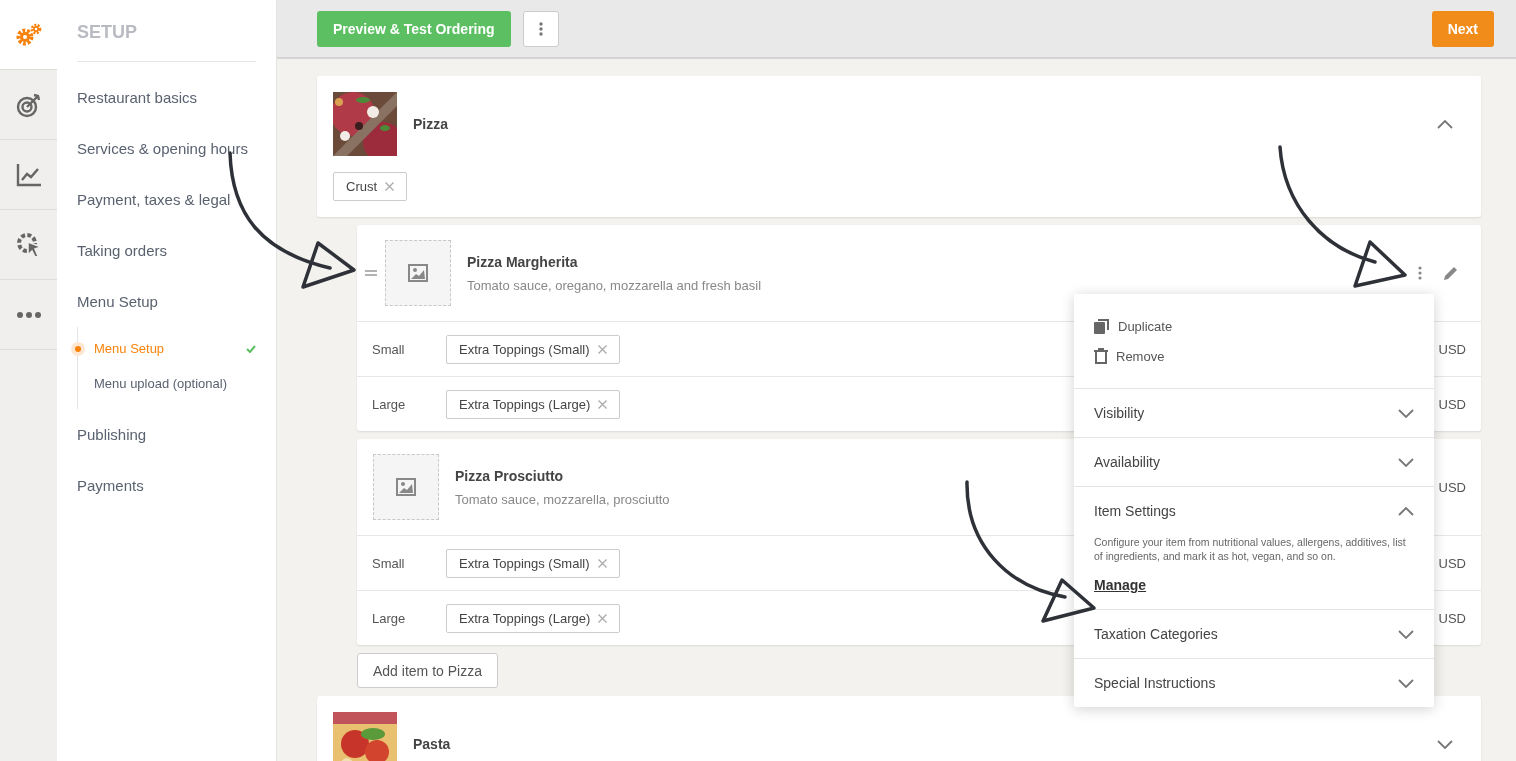 The height and width of the screenshot is (761, 1516). Describe the element at coordinates (432, 744) in the screenshot. I see `category-name: Pasta` at that location.